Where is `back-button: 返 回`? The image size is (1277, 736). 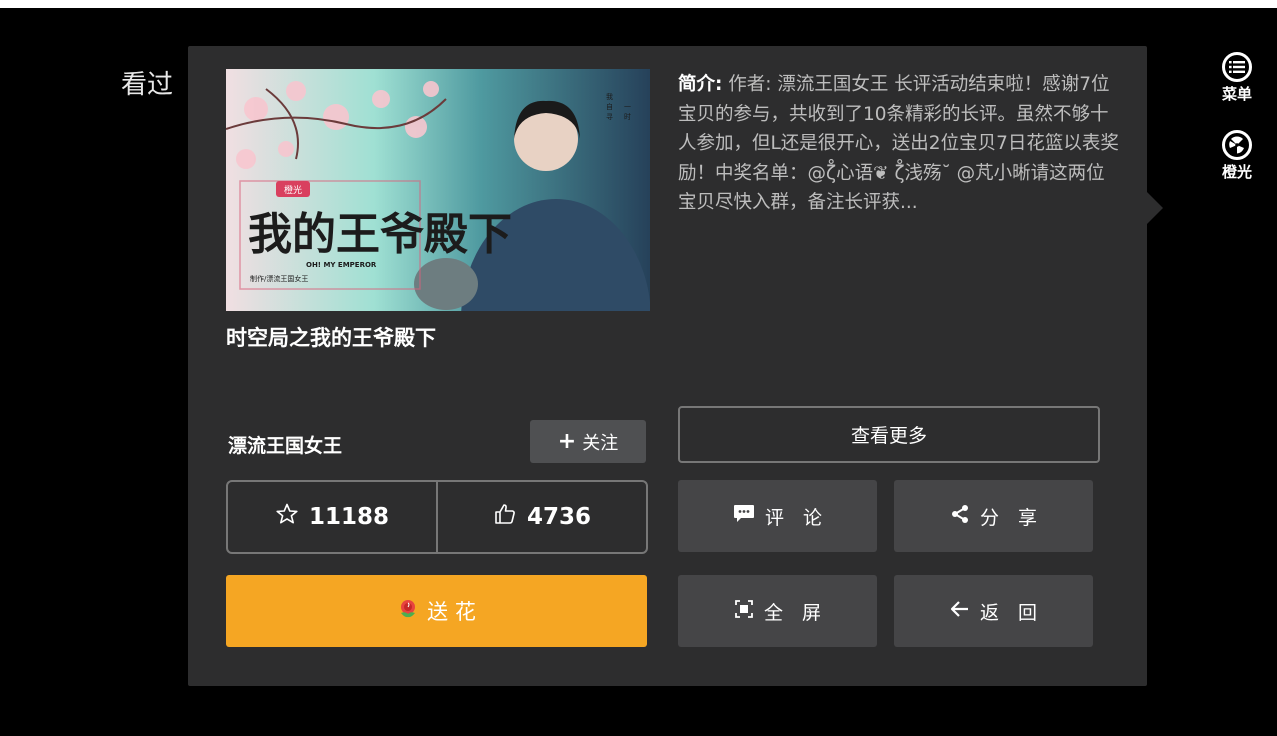
back-button: 返 回 is located at coordinates (993, 611).